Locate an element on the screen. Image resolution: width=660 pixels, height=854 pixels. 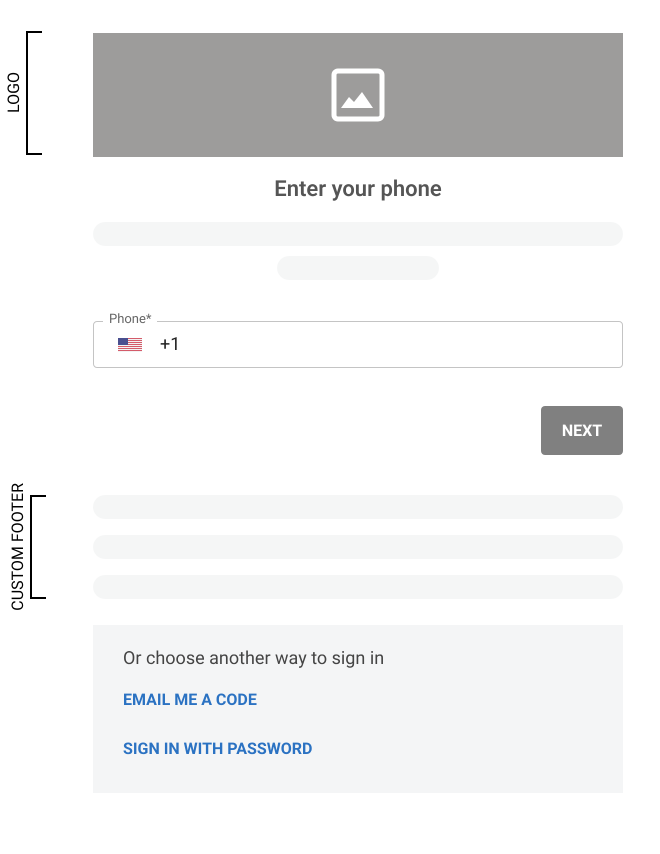
alternative-link: EMAIL ME A CODE is located at coordinates (190, 700).